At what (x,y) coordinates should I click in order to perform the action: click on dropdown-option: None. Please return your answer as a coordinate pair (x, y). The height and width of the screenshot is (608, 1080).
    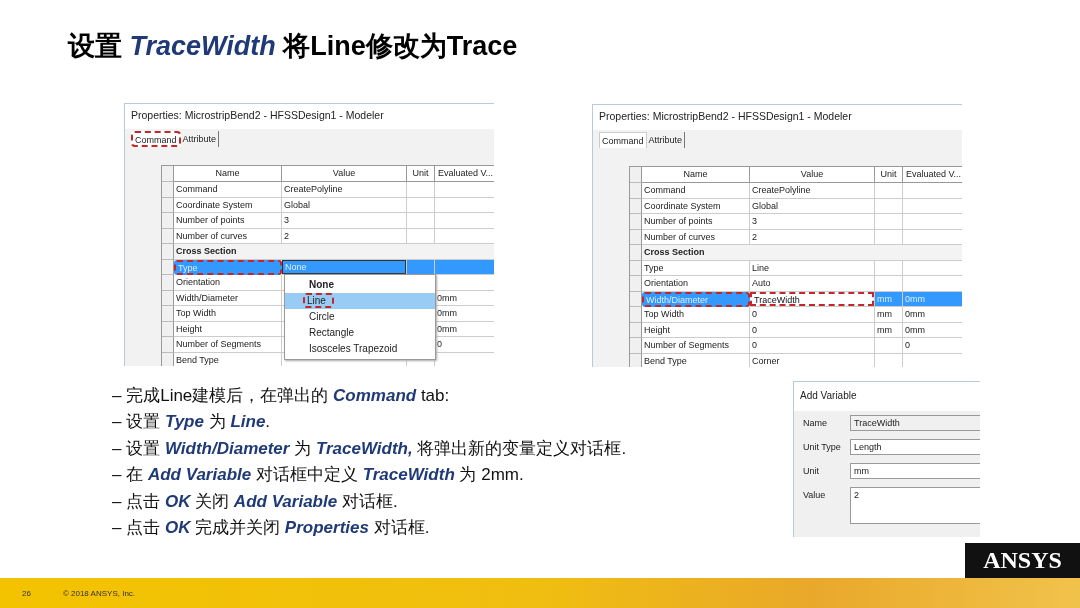
    Looking at the image, I should click on (360, 285).